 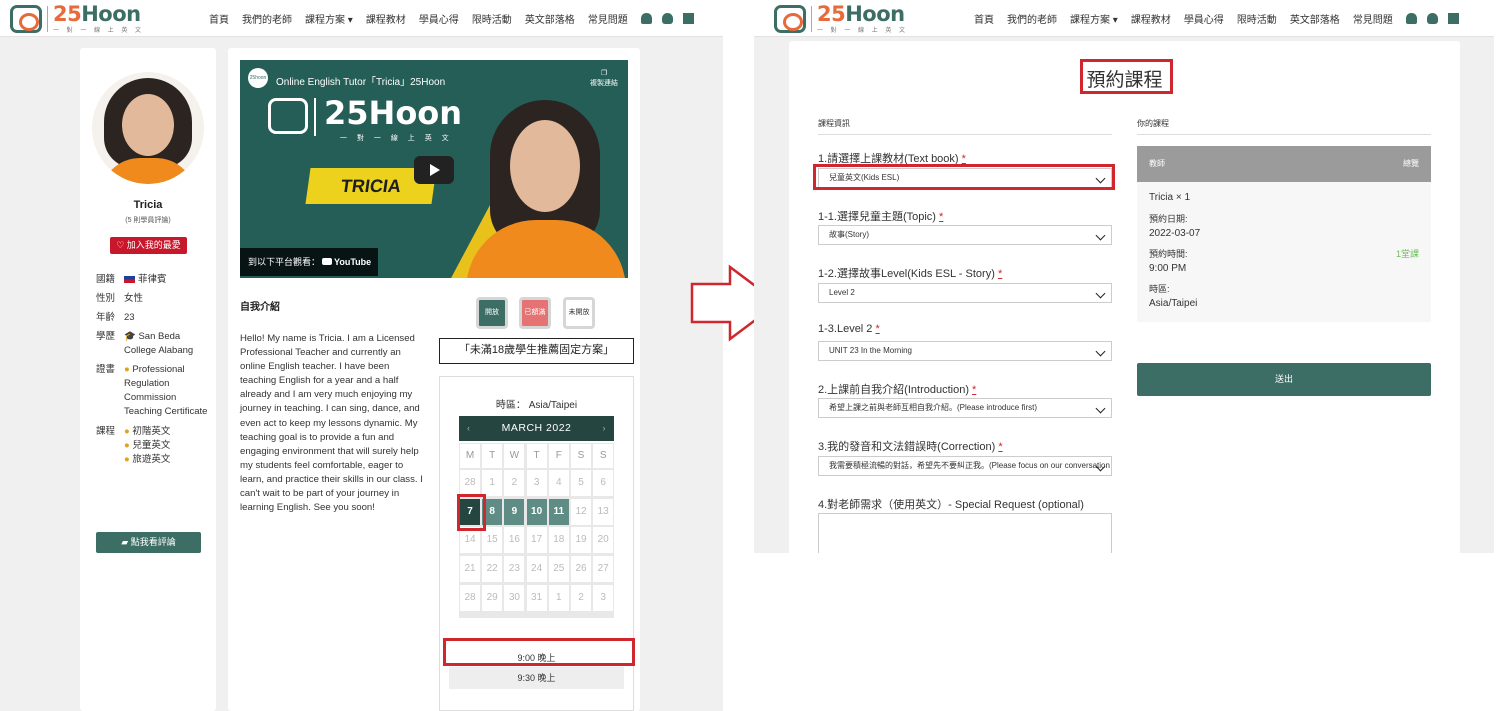 I want to click on submit-button: 送出, so click(x=1284, y=379).